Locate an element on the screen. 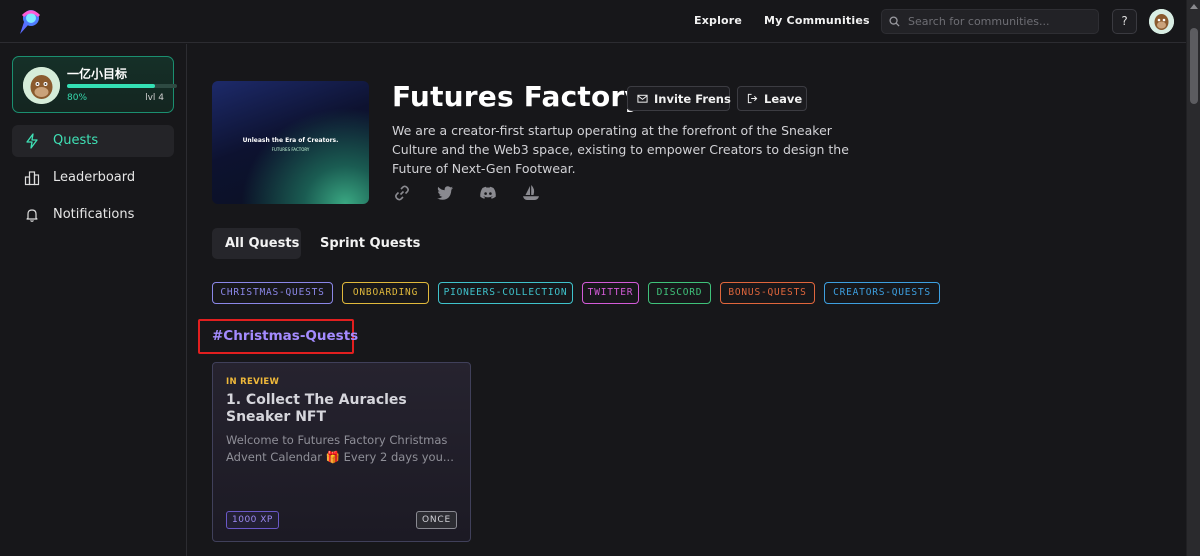 This screenshot has width=1200, height=556. profile-name: 一亿小目标 is located at coordinates (97, 74).